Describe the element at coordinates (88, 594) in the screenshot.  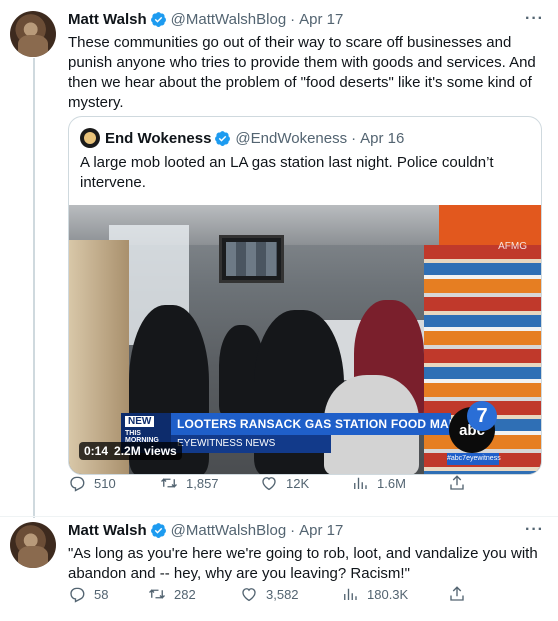
I see `reply-button: 58` at that location.